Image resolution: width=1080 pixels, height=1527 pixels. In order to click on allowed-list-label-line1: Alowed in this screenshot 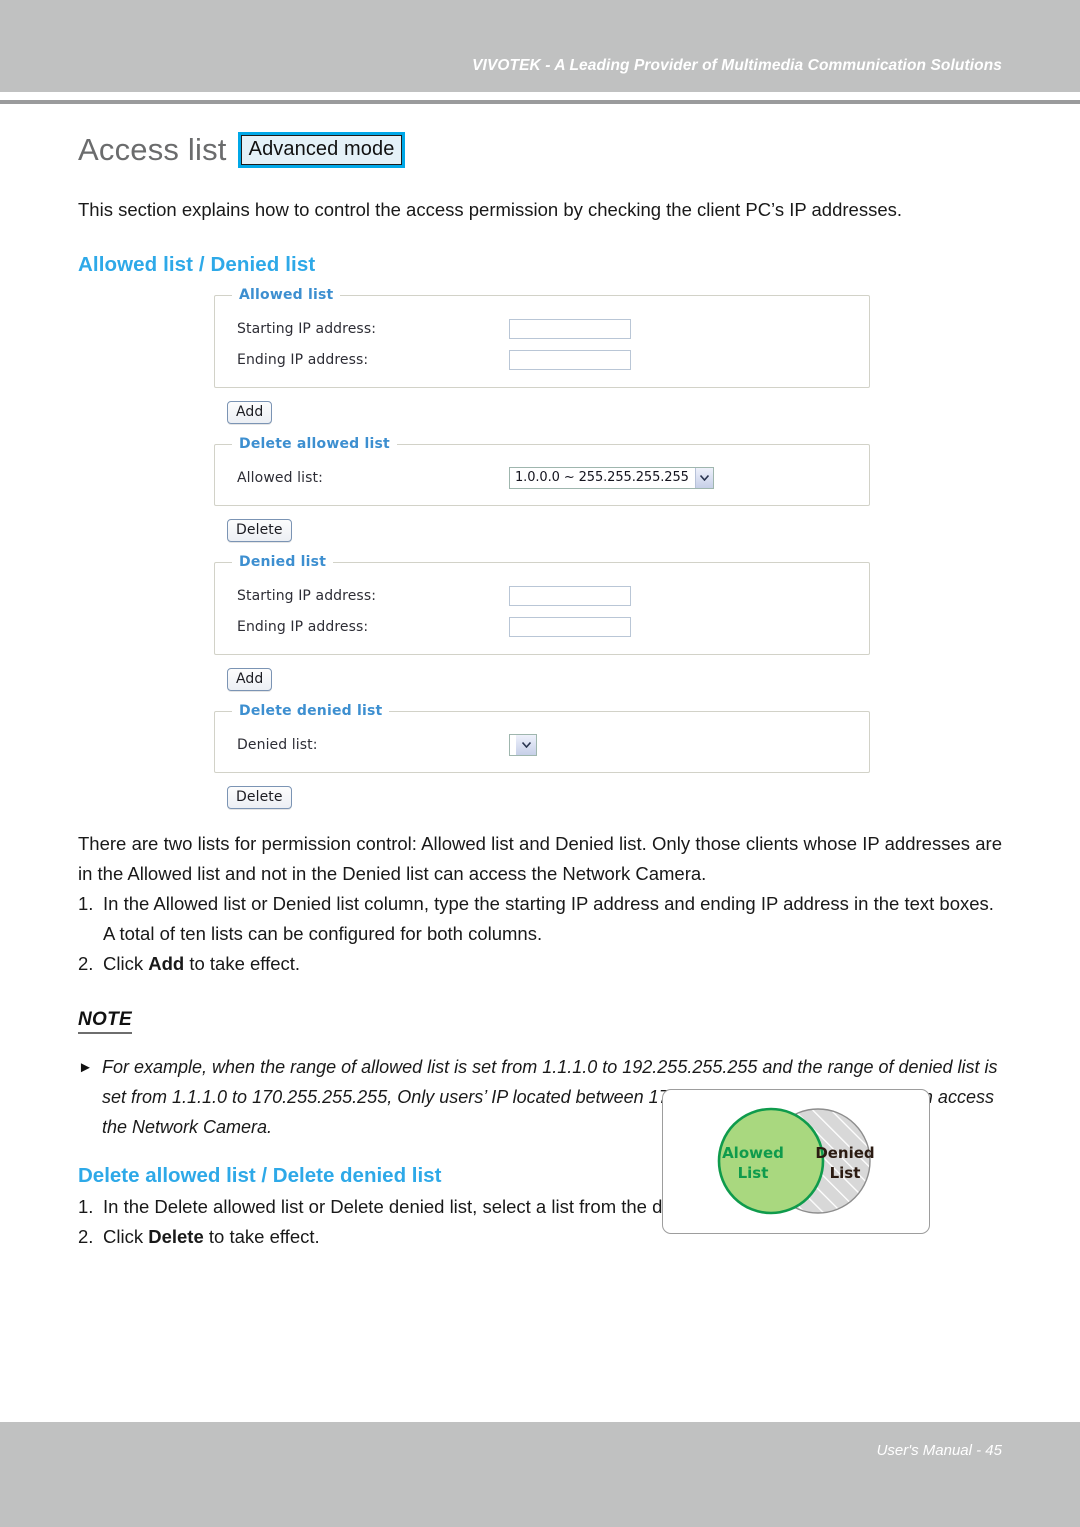, I will do `click(753, 1153)`.